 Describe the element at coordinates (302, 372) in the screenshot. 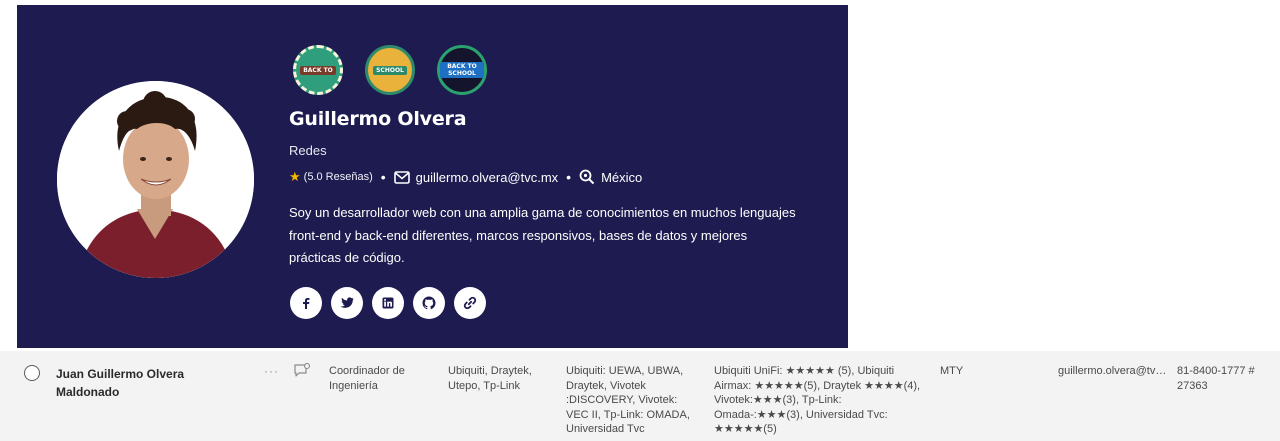

I see `chat-icon` at that location.